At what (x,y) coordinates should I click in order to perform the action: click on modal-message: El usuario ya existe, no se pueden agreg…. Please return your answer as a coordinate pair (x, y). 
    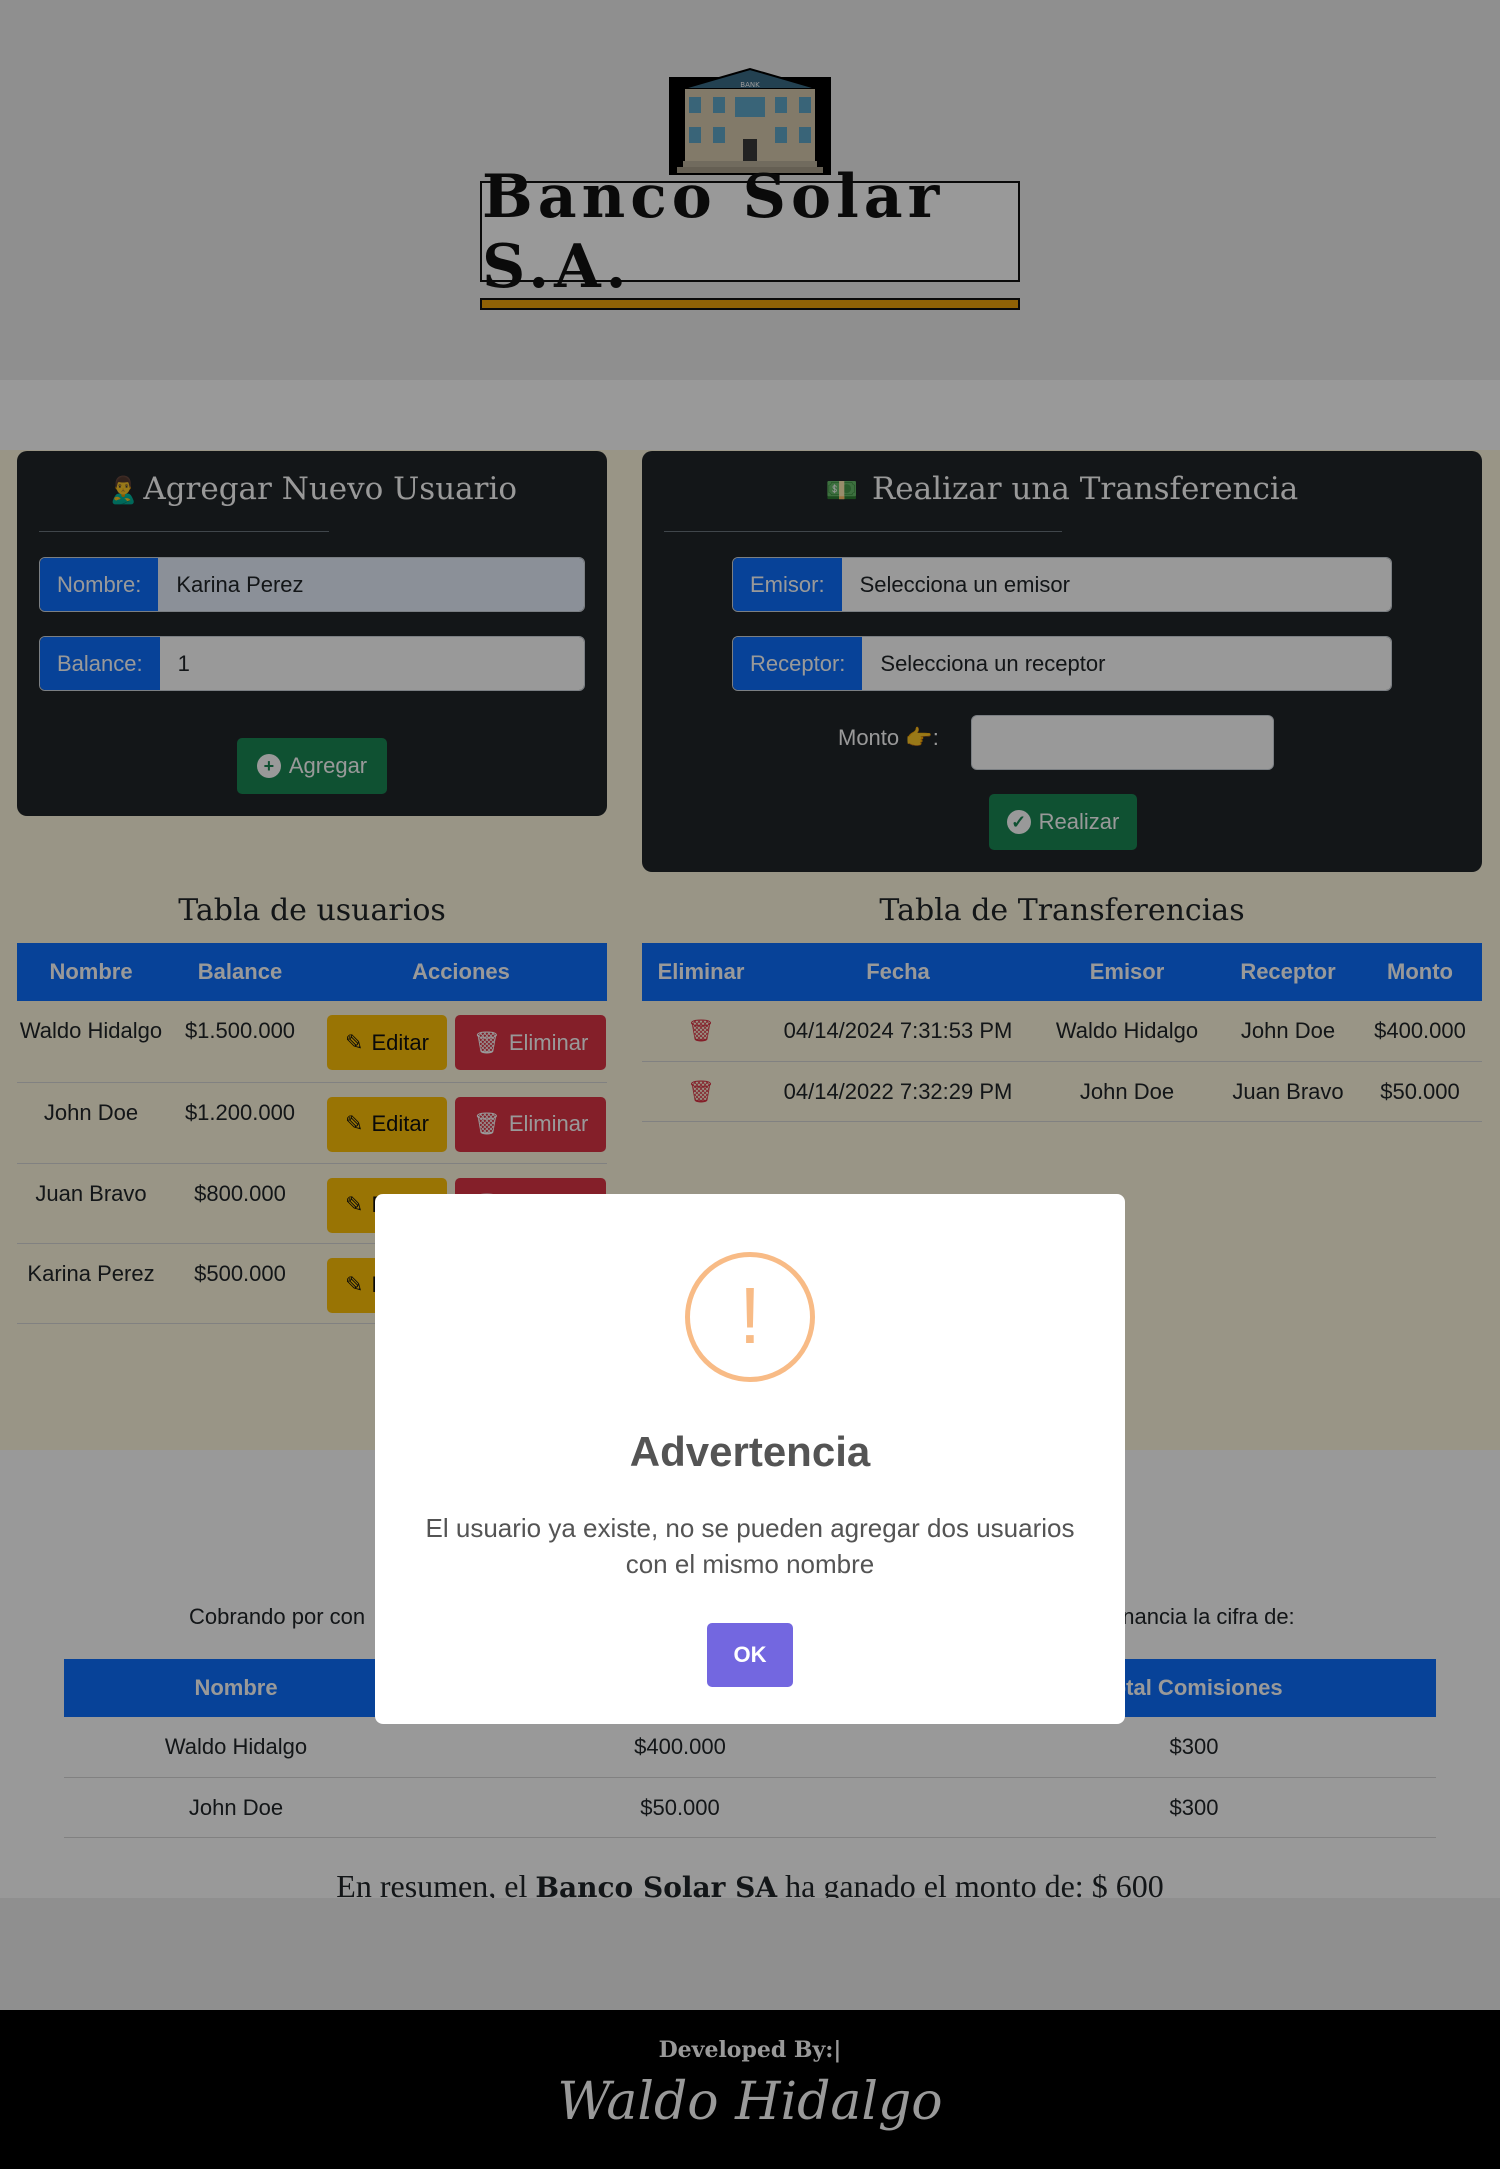
    Looking at the image, I should click on (750, 1546).